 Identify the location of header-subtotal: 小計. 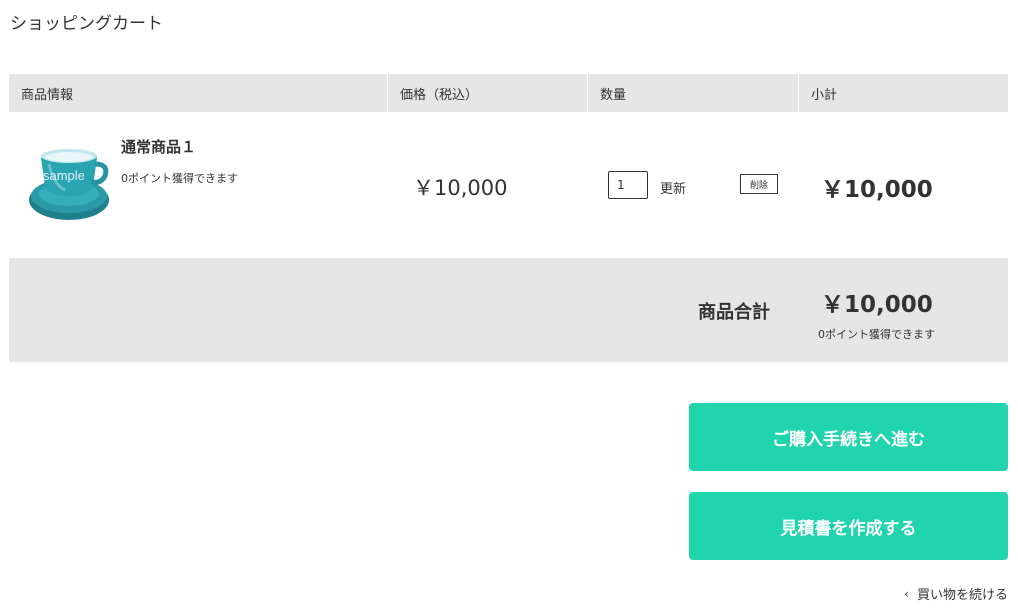
(824, 95).